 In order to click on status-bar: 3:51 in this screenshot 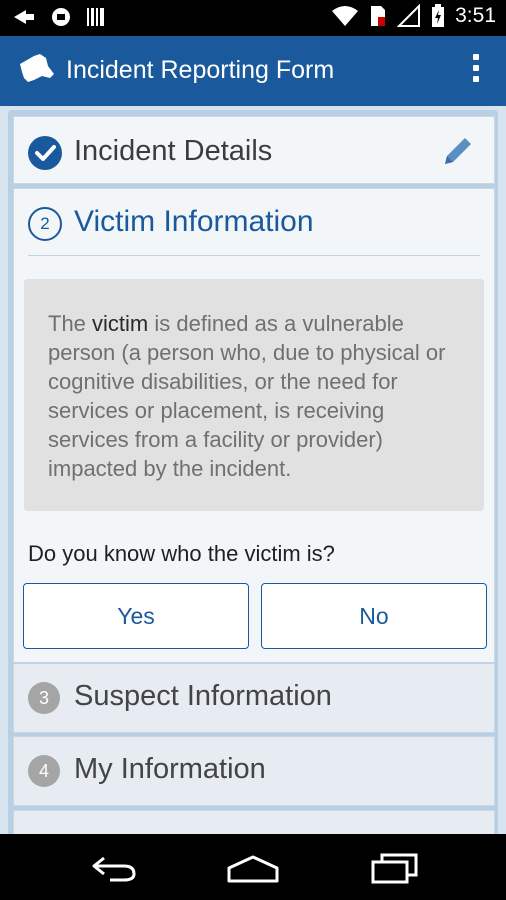, I will do `click(253, 18)`.